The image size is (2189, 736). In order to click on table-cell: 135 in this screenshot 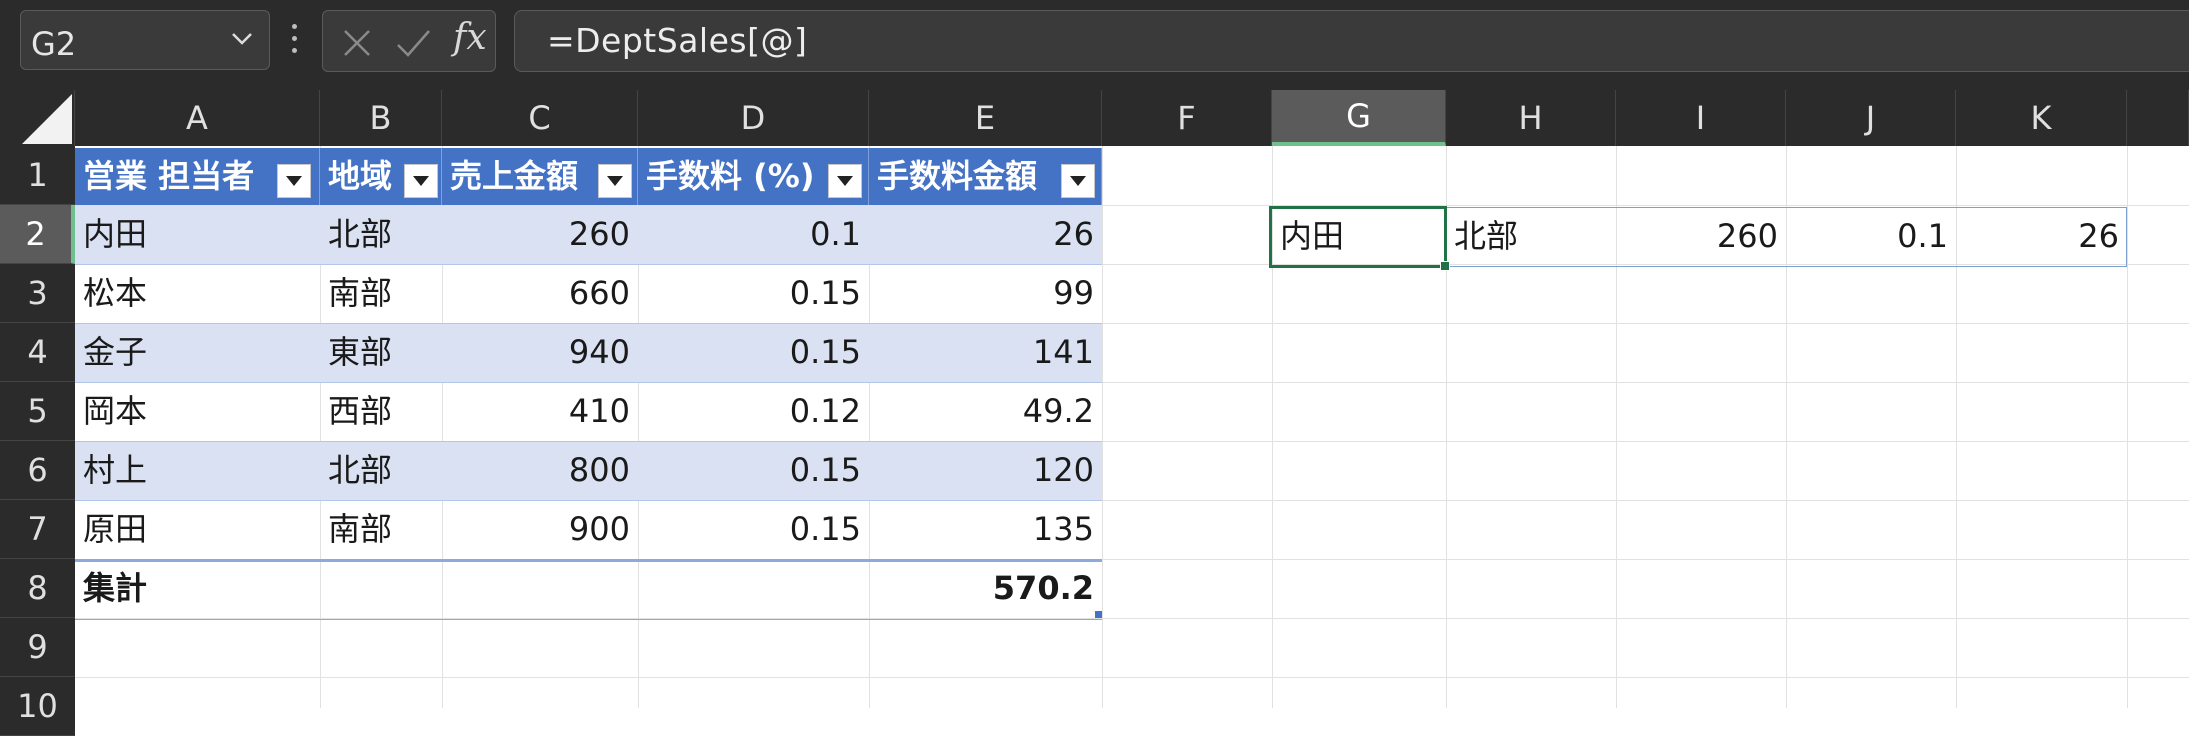, I will do `click(985, 529)`.